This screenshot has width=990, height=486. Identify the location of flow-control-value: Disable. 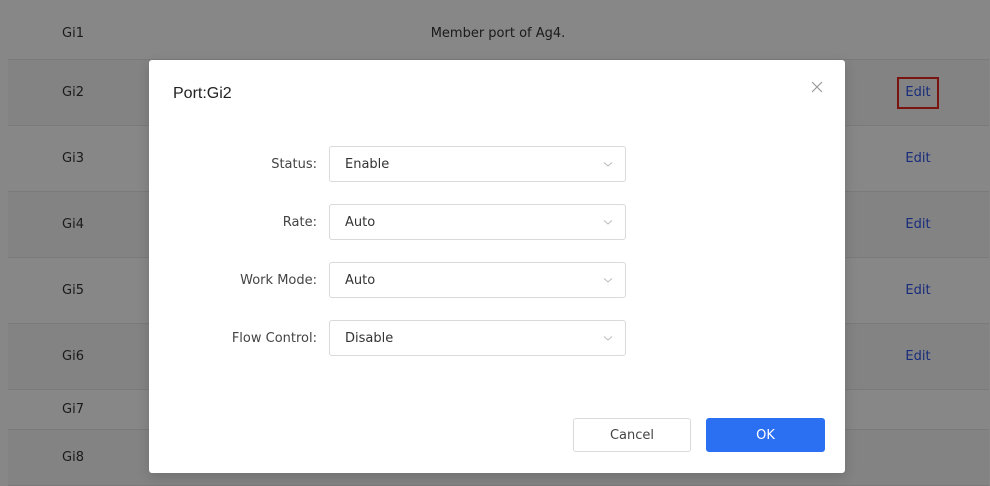
(369, 338).